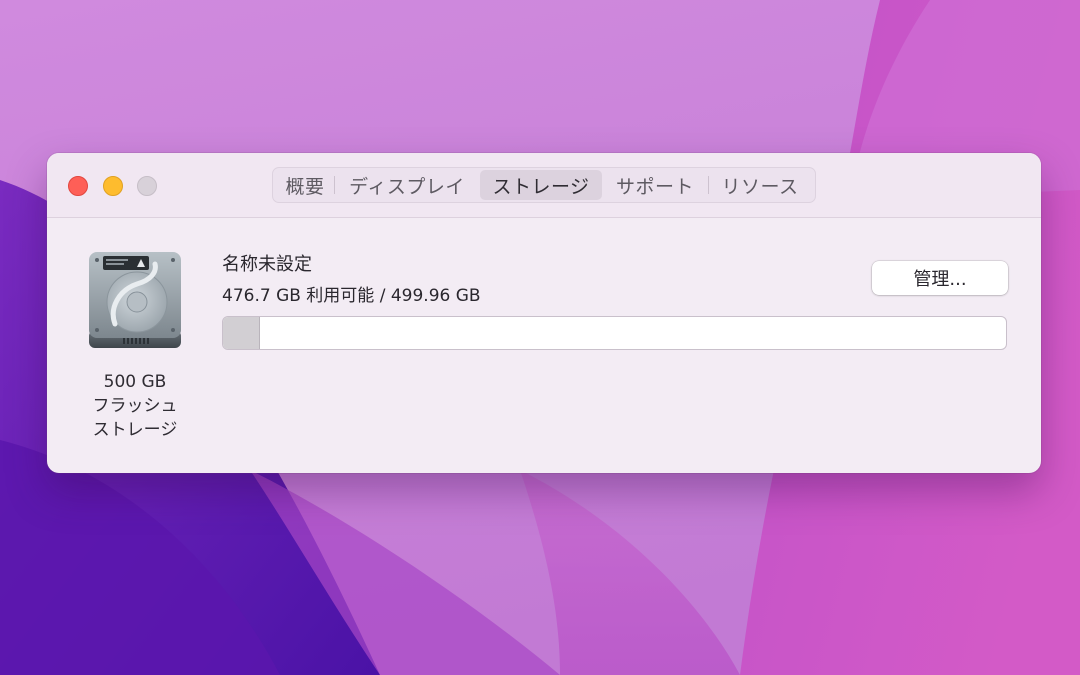 The height and width of the screenshot is (675, 1080). Describe the element at coordinates (305, 185) in the screenshot. I see `tab-overview: 概要` at that location.